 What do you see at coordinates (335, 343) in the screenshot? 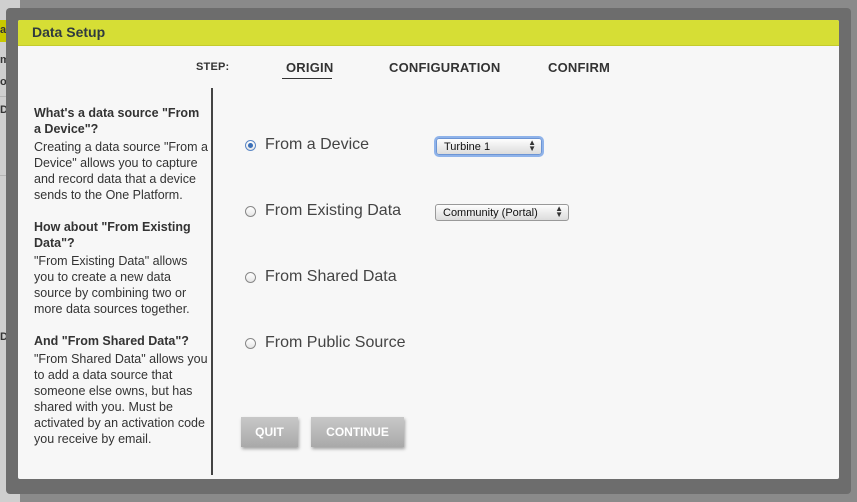
I see `option-label-public: From Public Source` at bounding box center [335, 343].